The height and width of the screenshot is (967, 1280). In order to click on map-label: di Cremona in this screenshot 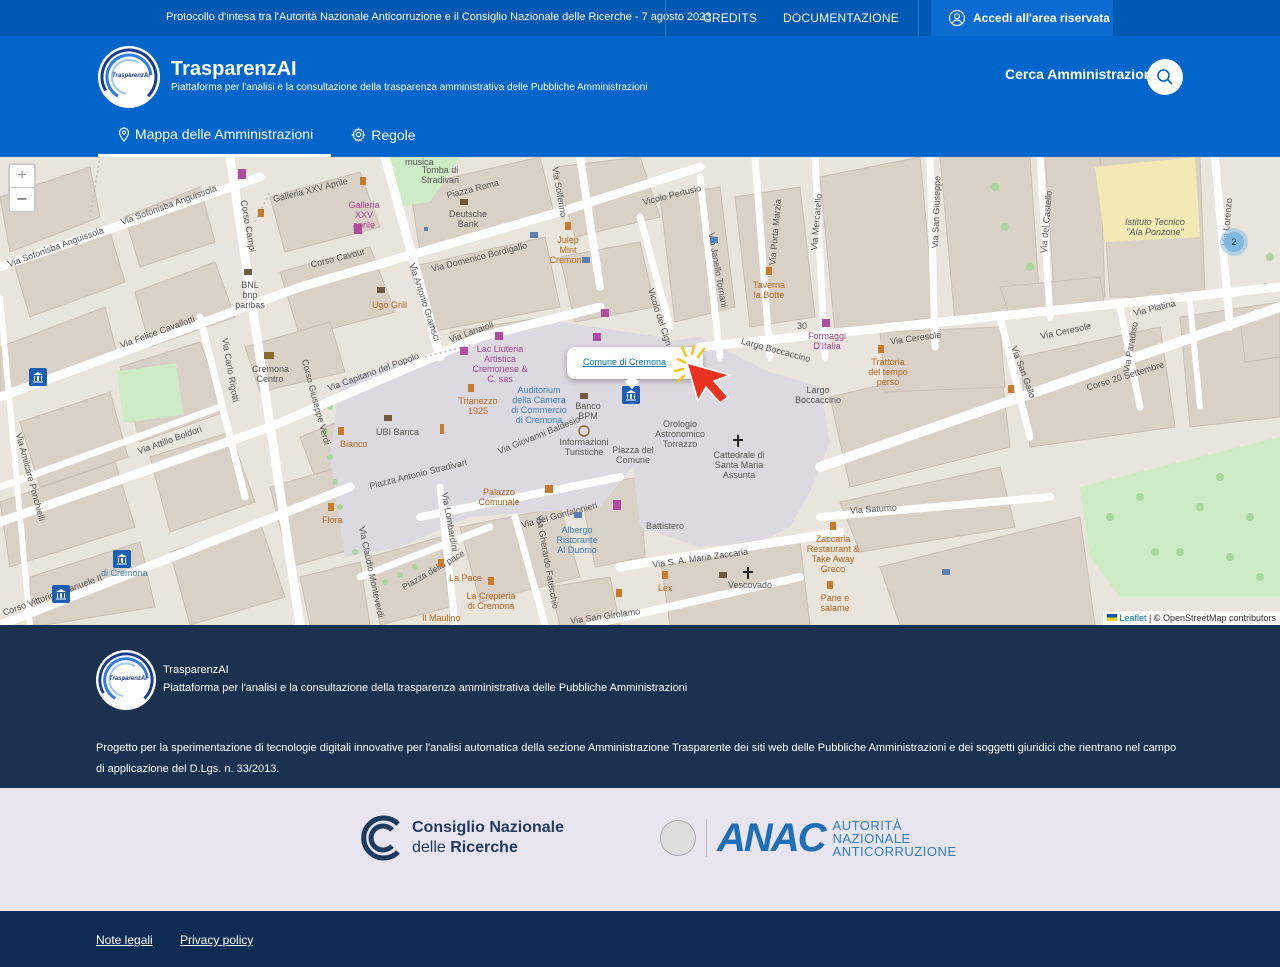, I will do `click(124, 573)`.